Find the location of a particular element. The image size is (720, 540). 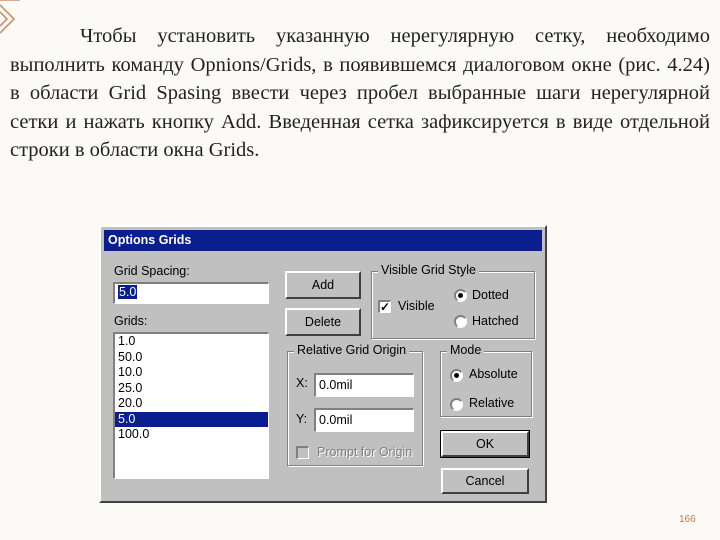

grids-listbox: 1.0 50.0 10.0 25.0 20.0 5.0 100.0 is located at coordinates (191, 405).